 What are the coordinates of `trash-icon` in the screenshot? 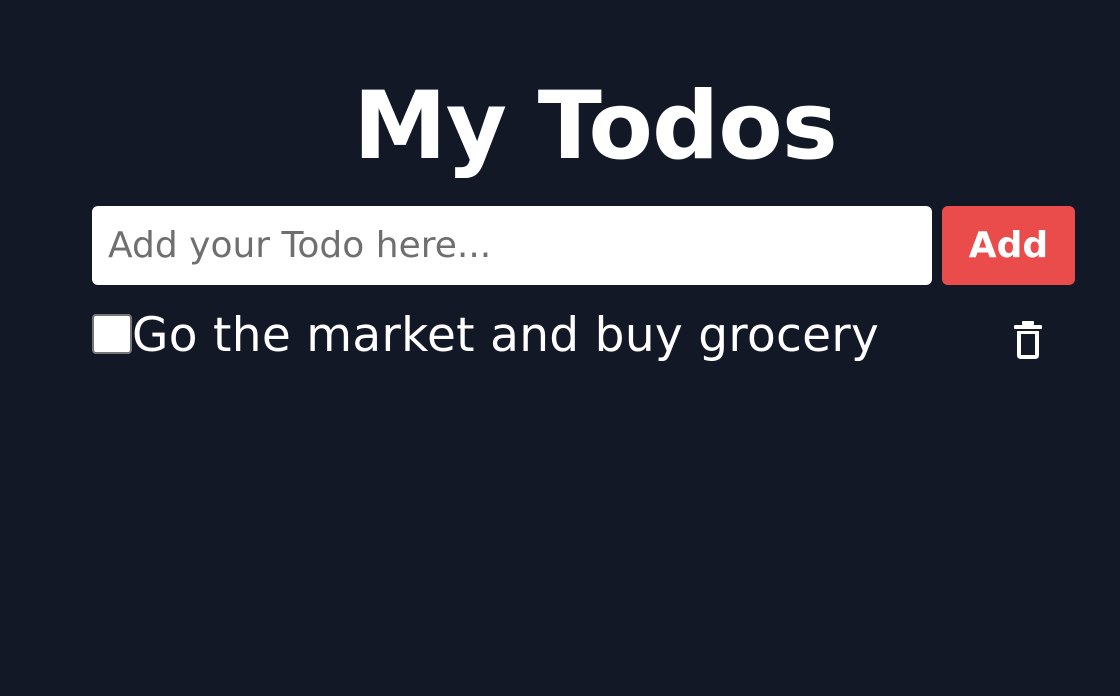 It's located at (1028, 340).